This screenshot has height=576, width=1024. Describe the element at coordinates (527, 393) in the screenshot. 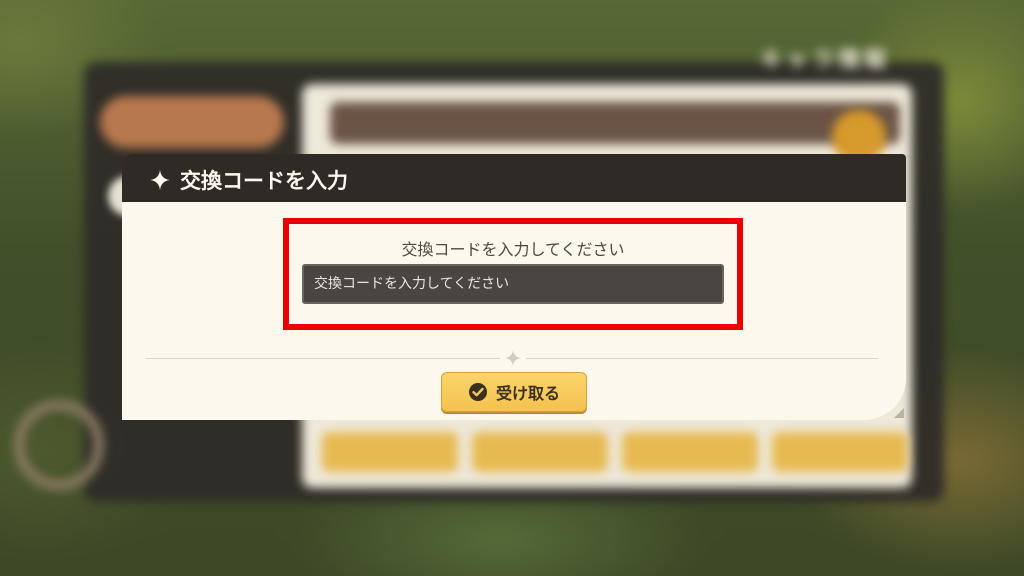

I see `receive-button-label: 受け取る` at that location.